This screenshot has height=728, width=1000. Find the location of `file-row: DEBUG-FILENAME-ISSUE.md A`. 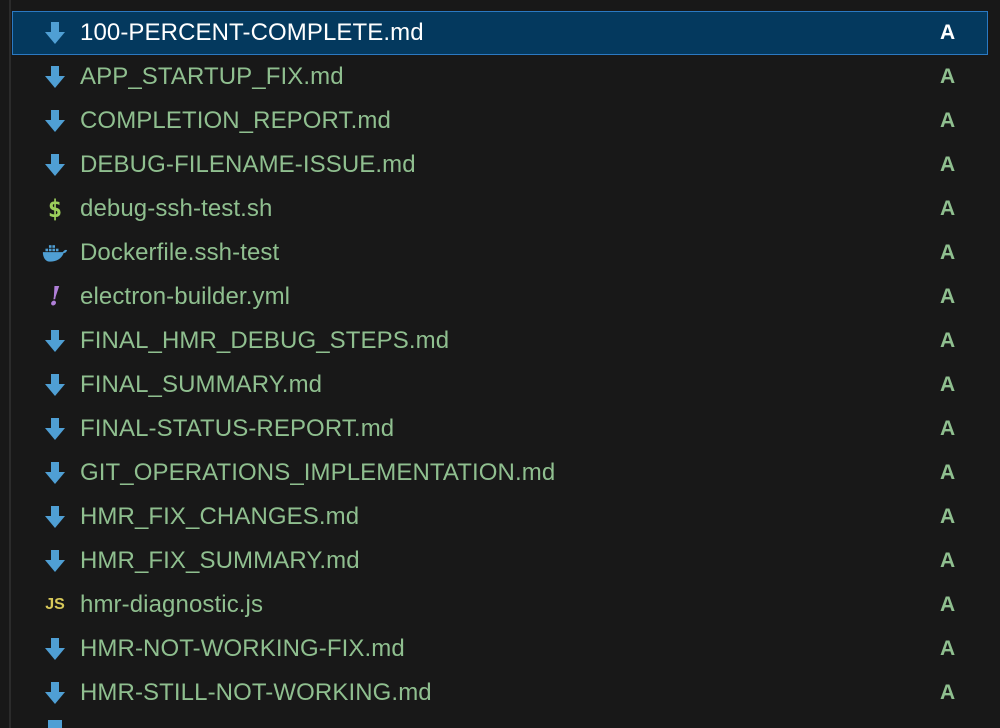

file-row: DEBUG-FILENAME-ISSUE.md A is located at coordinates (500, 165).